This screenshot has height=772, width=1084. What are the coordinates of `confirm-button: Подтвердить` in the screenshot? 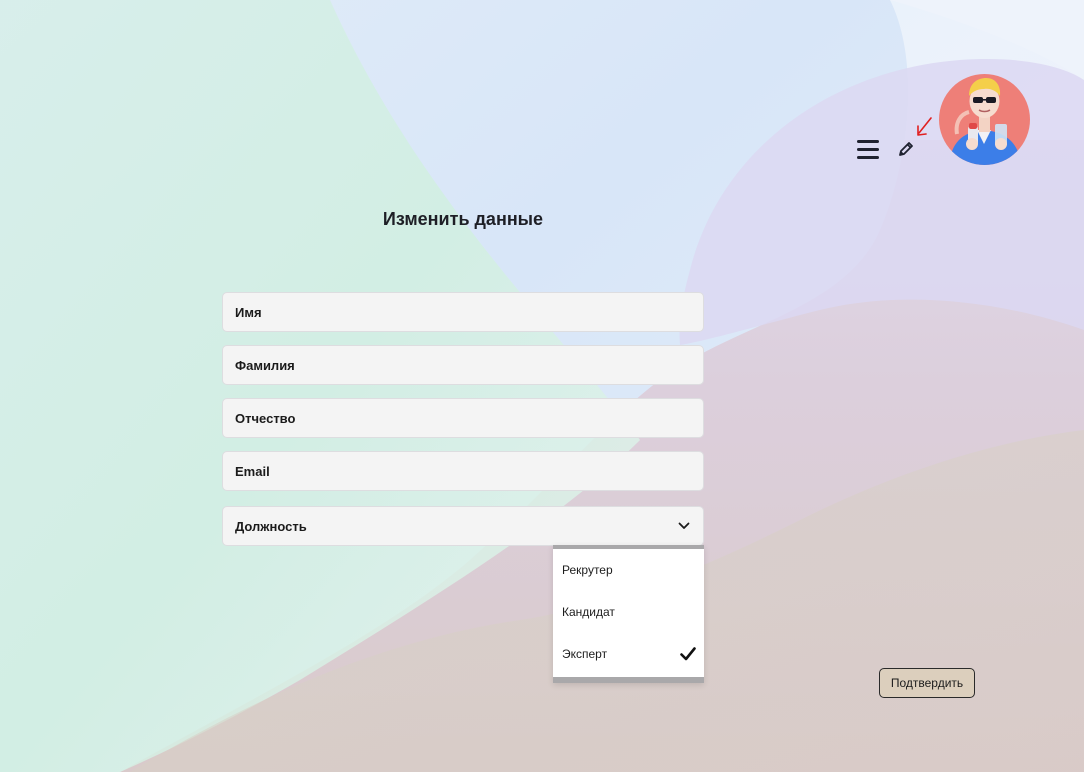 It's located at (927, 683).